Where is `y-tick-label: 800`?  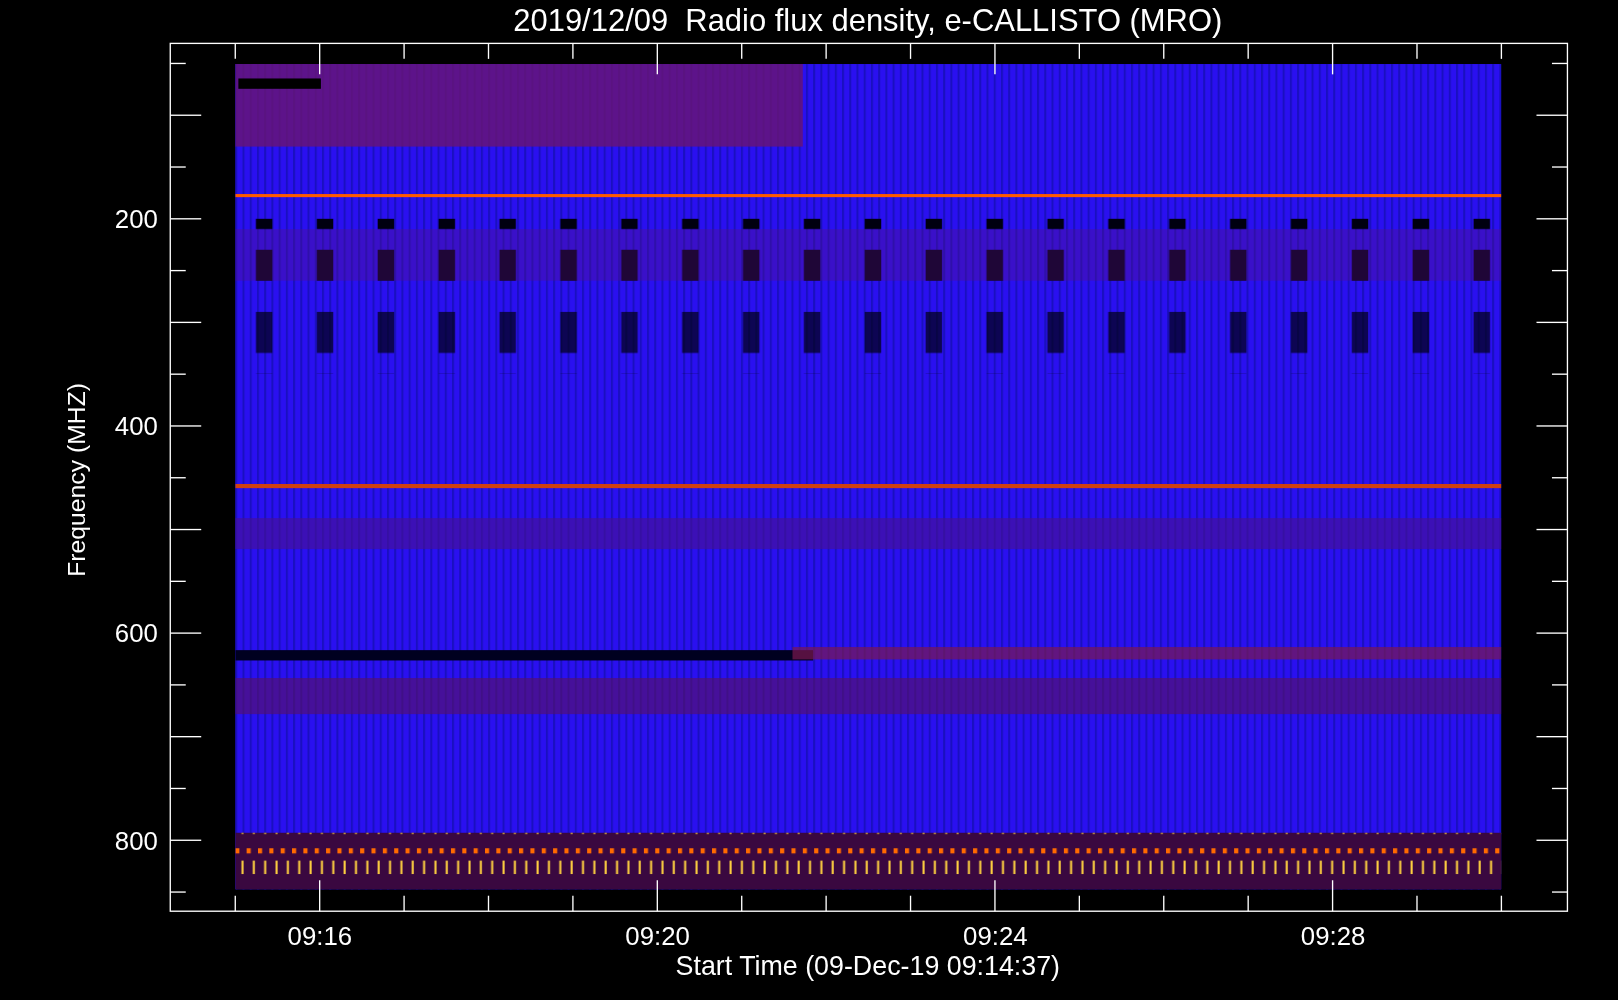
y-tick-label: 800 is located at coordinates (136, 840).